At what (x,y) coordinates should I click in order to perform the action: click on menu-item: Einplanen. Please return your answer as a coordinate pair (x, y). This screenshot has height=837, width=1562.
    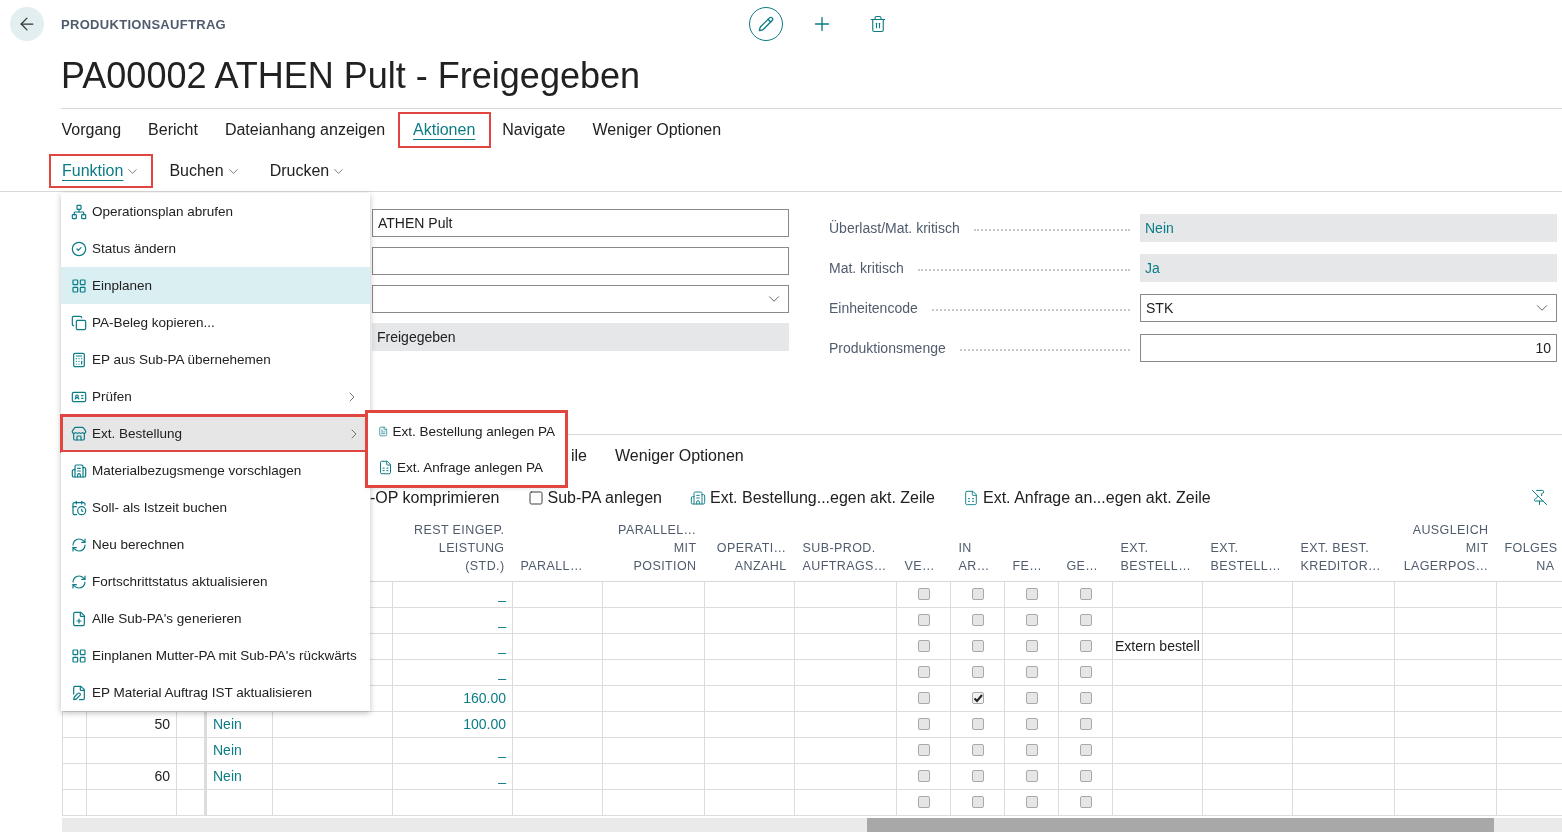
    Looking at the image, I should click on (215, 285).